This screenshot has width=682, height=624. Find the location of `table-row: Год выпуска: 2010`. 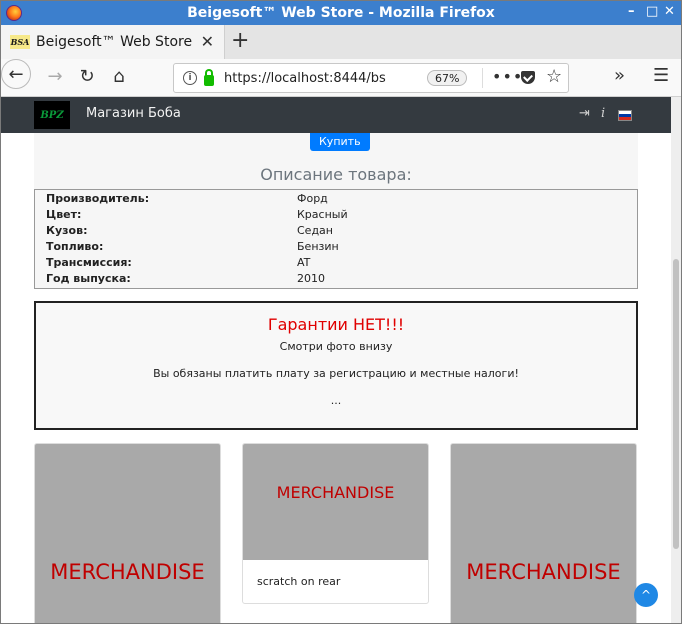

table-row: Год выпуска: 2010 is located at coordinates (185, 278).